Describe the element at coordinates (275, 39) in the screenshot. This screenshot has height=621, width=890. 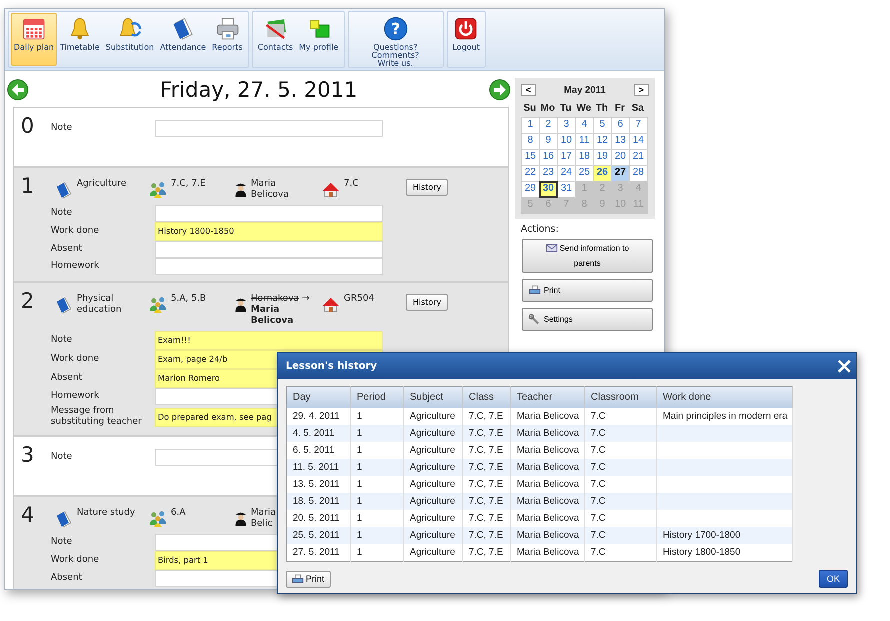
I see `toolbar-button: Contacts` at that location.